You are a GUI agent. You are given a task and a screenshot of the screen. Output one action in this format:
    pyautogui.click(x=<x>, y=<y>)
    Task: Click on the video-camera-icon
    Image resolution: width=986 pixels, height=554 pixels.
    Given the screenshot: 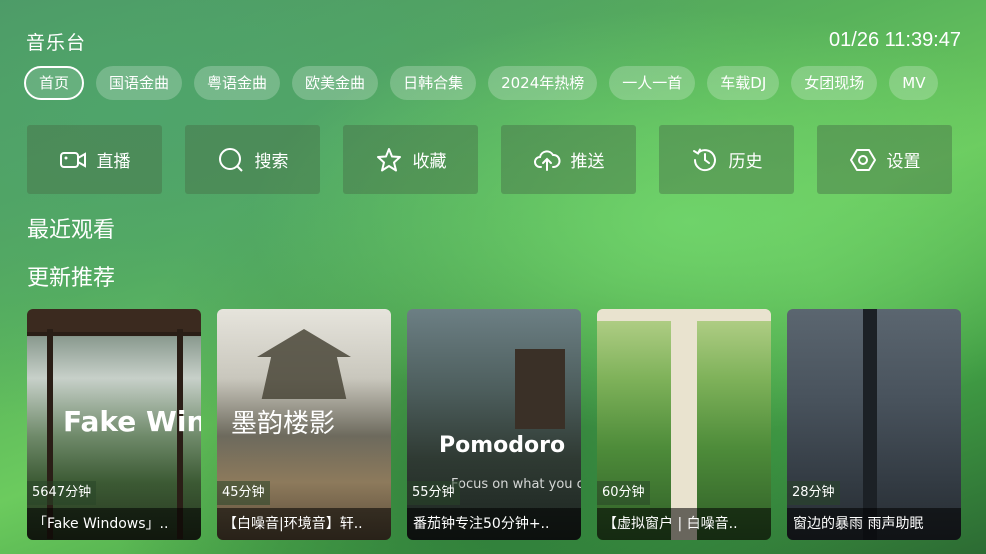 What is the action you would take?
    pyautogui.click(x=72, y=159)
    